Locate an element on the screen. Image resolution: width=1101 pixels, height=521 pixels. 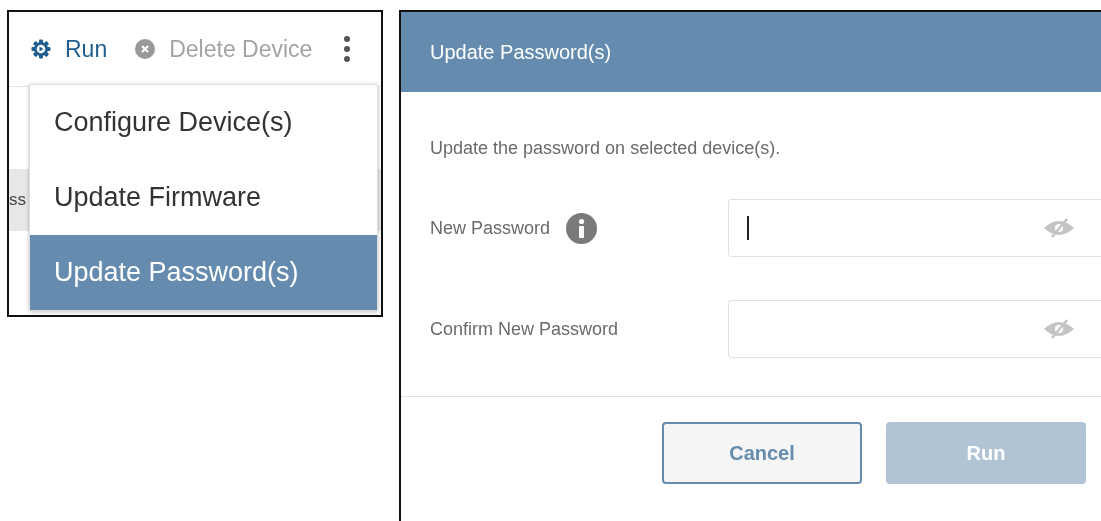
close-icon is located at coordinates (145, 49).